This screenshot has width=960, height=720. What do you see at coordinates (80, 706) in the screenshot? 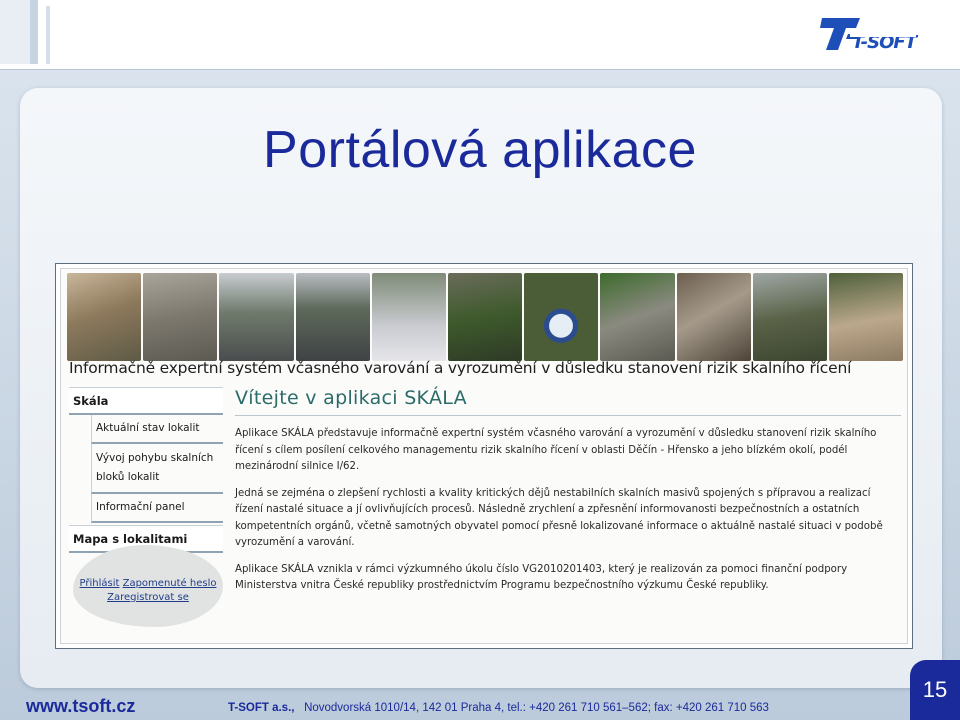
I see `footer-website: www.tsoft.cz` at bounding box center [80, 706].